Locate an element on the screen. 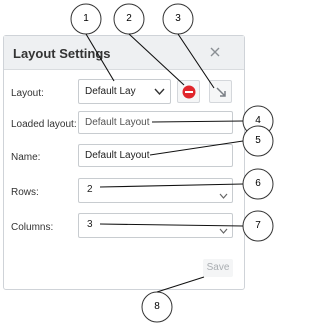 Image resolution: width=320 pixels, height=328 pixels. callout-number-2: 2 is located at coordinates (129, 18).